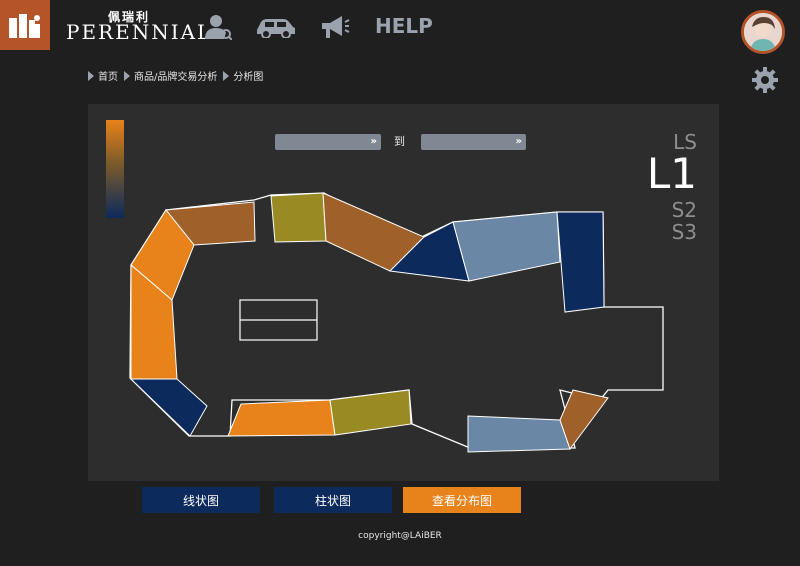 This screenshot has width=800, height=566. I want to click on bar-chart-button: 柱状图, so click(333, 500).